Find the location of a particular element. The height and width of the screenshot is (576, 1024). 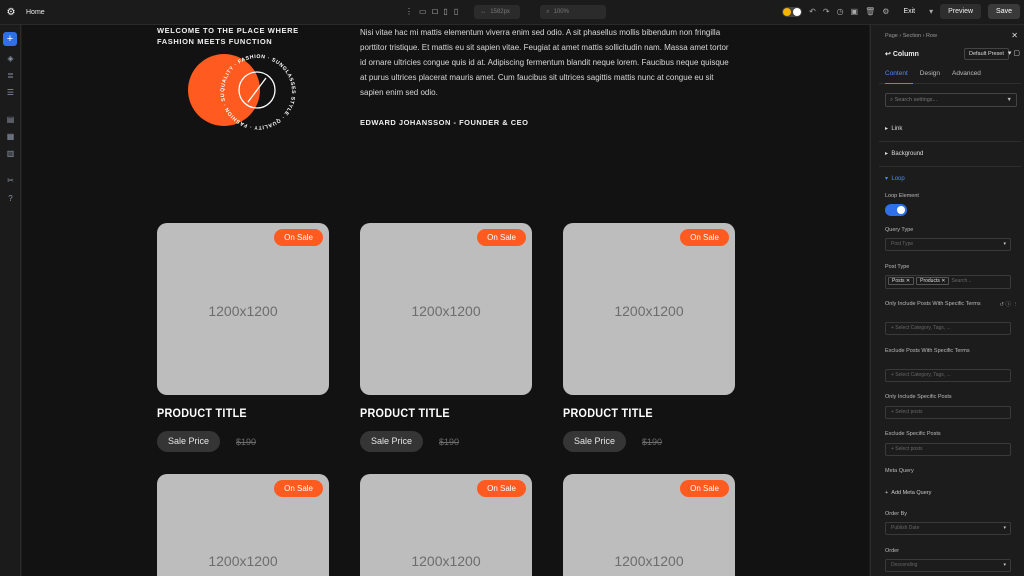

breadcrumb: Page › Section › Row is located at coordinates (911, 36).